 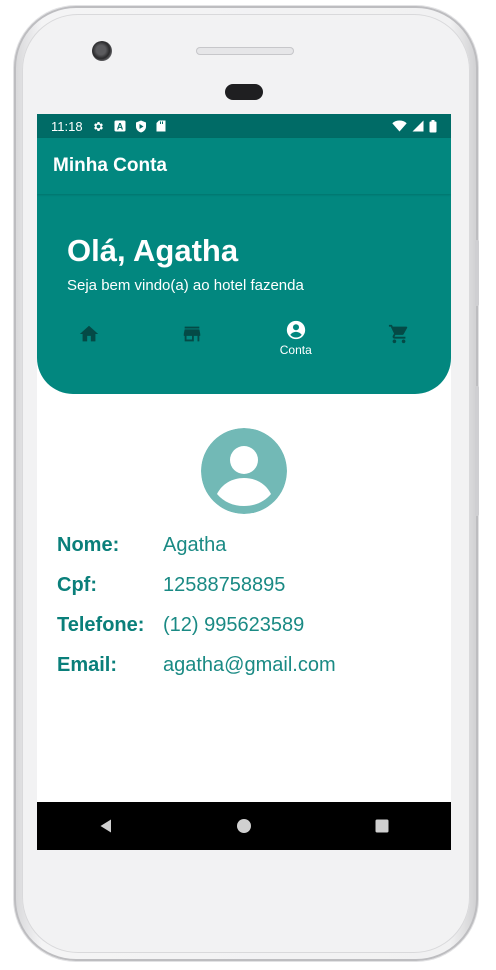 What do you see at coordinates (88, 545) in the screenshot?
I see `nome-label: Nome:` at bounding box center [88, 545].